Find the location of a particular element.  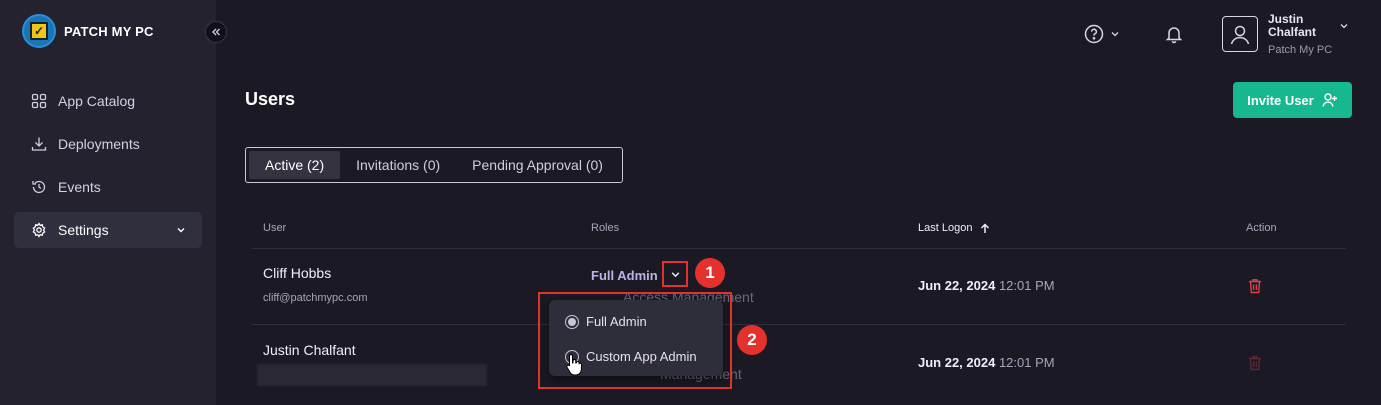

sidebar-nav: App Catalog Deployments Events Settings is located at coordinates (108, 169).